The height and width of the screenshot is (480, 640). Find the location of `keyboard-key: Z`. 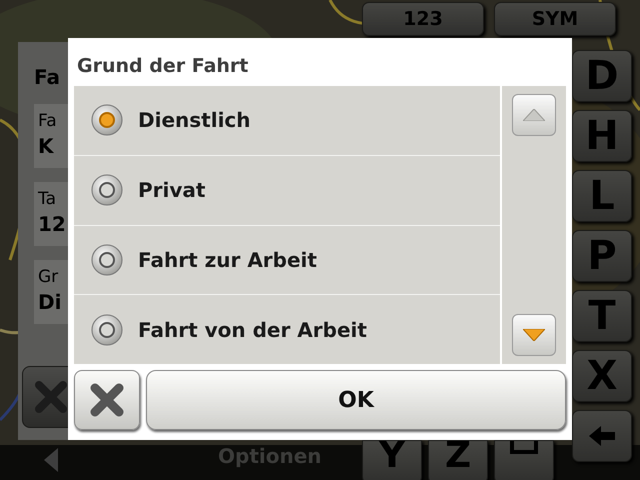

keyboard-key: Z is located at coordinates (458, 460).